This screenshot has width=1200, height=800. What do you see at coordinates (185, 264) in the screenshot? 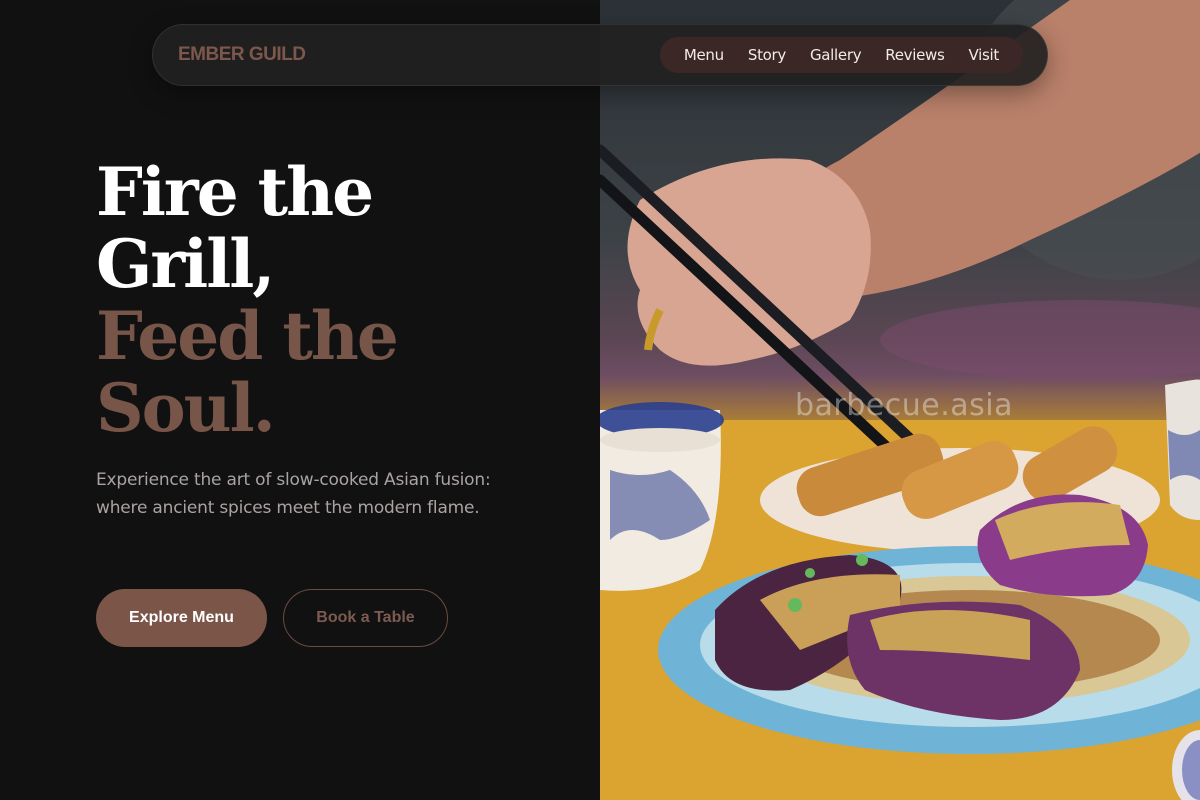
I see `headline-line-2: Grill,` at bounding box center [185, 264].